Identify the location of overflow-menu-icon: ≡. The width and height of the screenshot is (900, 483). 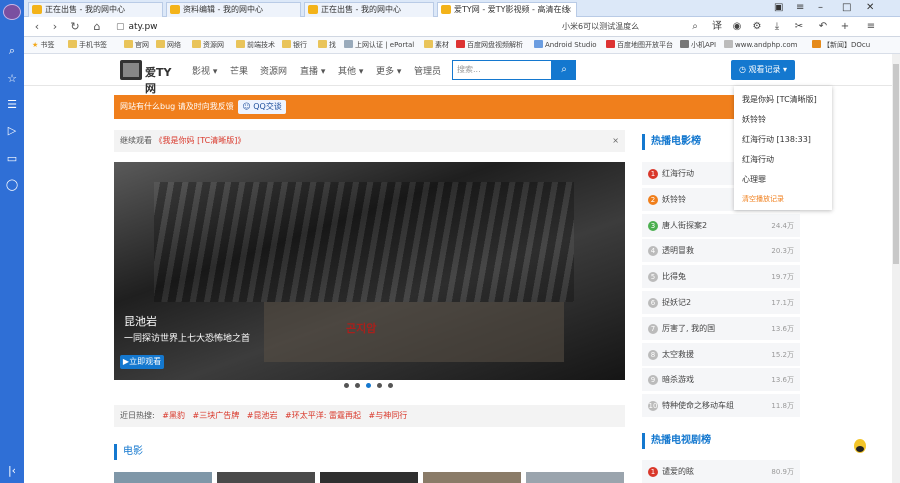
(871, 27).